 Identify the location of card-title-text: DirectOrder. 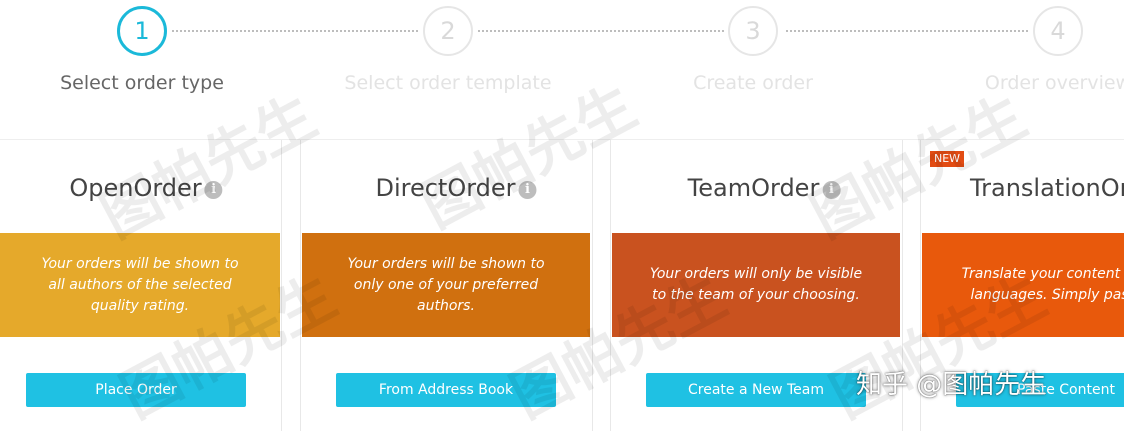
(445, 188).